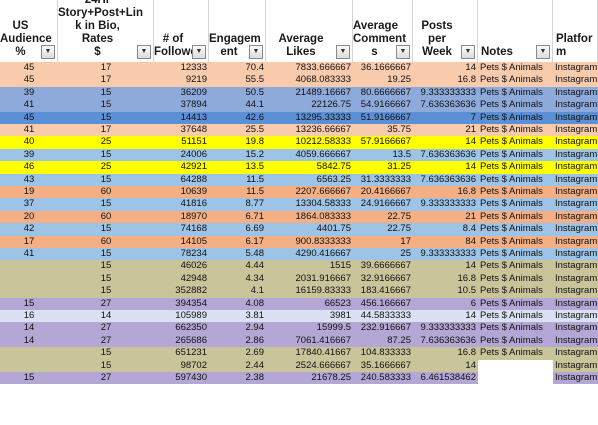  What do you see at coordinates (181, 254) in the screenshot?
I see `cell-followers: 78234` at bounding box center [181, 254].